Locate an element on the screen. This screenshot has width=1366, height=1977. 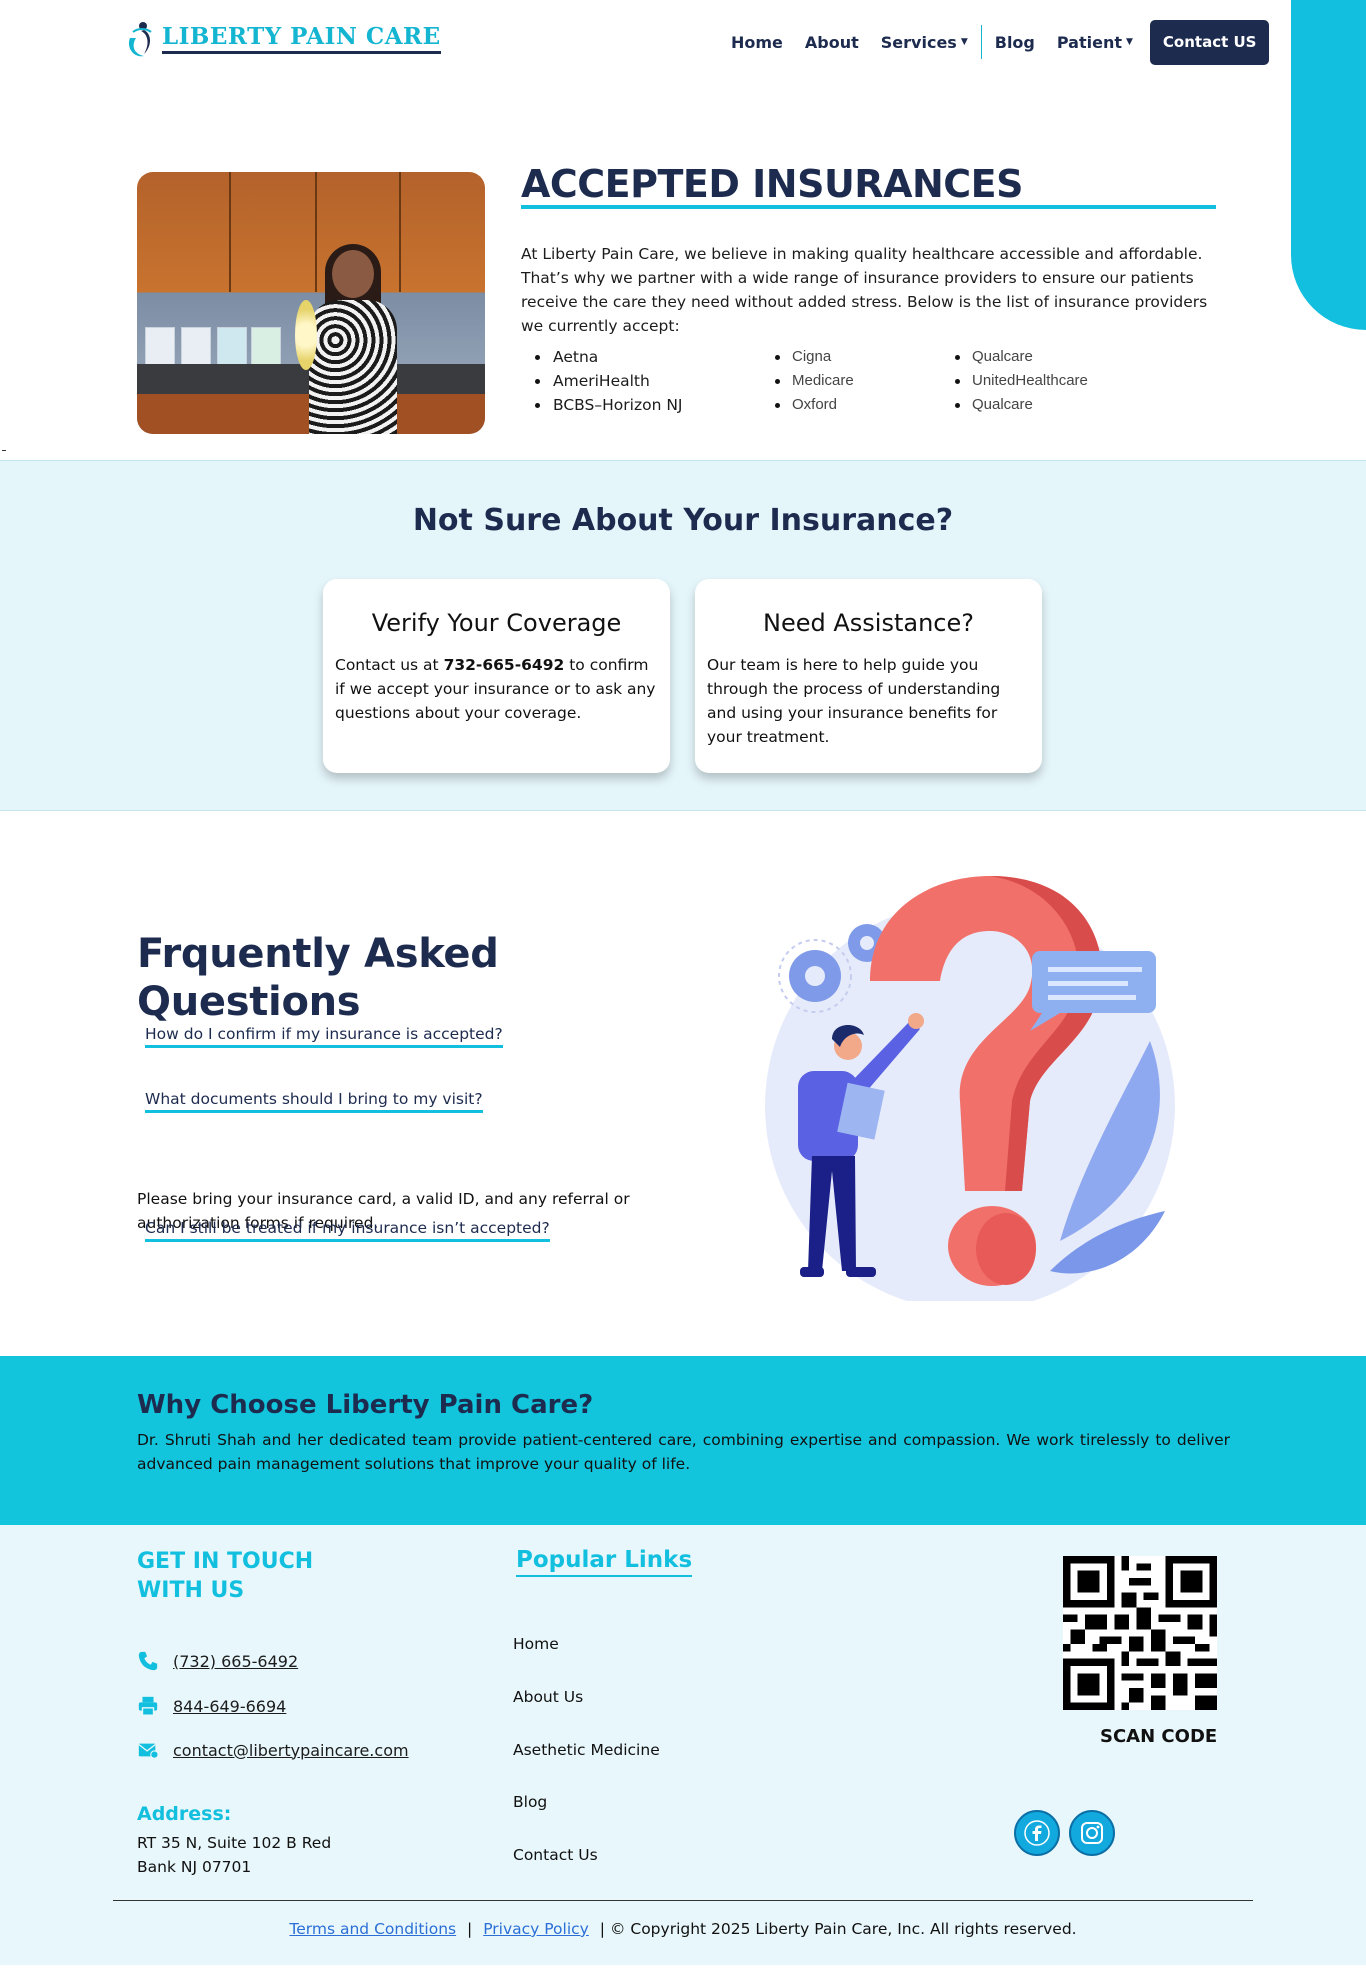
nav-divider is located at coordinates (981, 42).